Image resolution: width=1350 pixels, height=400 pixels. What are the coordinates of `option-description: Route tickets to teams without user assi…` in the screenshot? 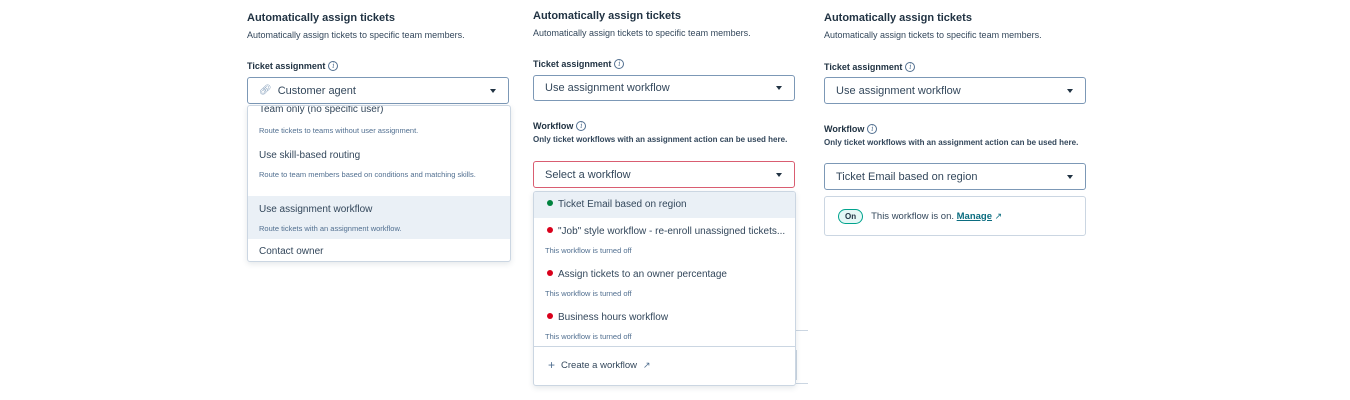 It's located at (339, 130).